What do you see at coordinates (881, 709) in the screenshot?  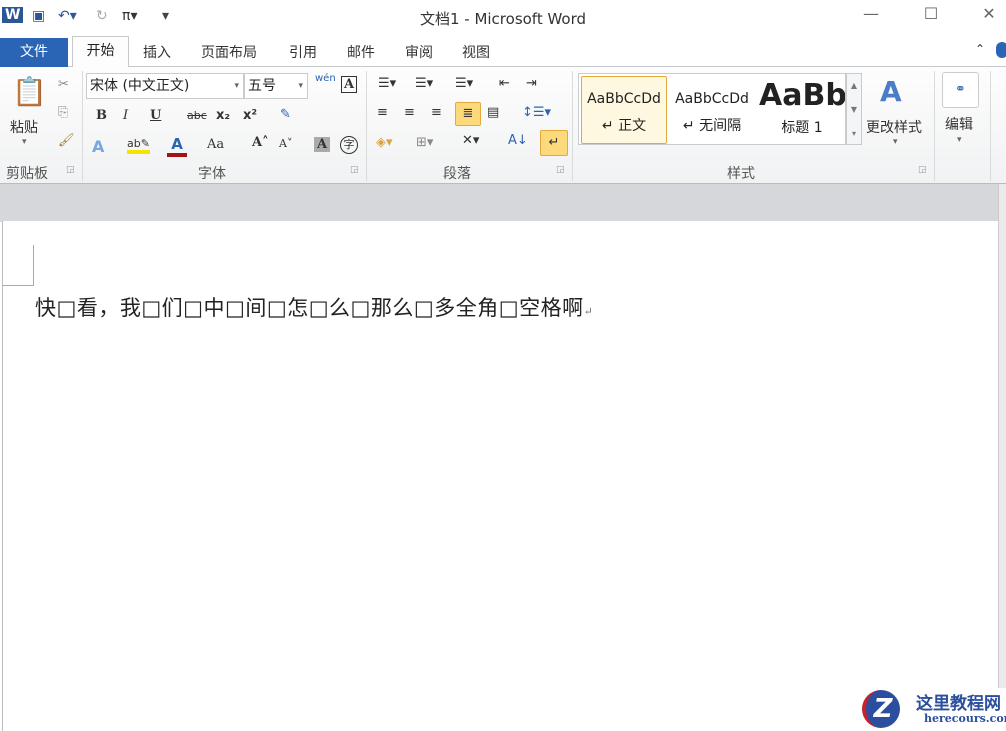 I see `logo-z-icon: Z` at bounding box center [881, 709].